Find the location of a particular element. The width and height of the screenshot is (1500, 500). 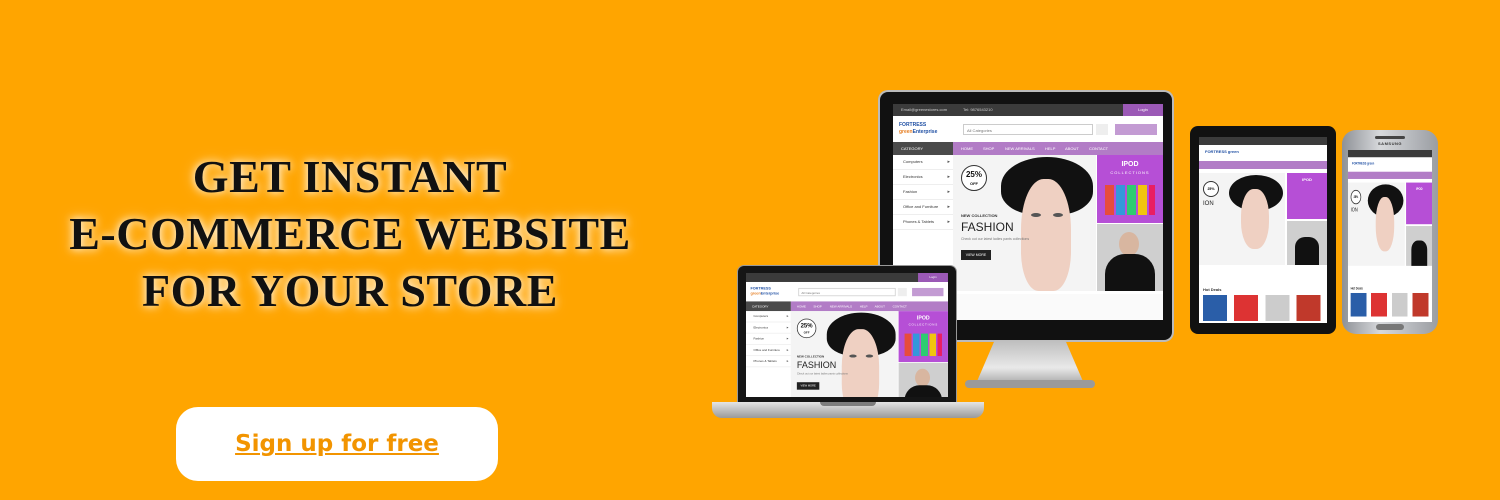

ipod-promo: IPOD COLLECTIONS is located at coordinates (1130, 189).